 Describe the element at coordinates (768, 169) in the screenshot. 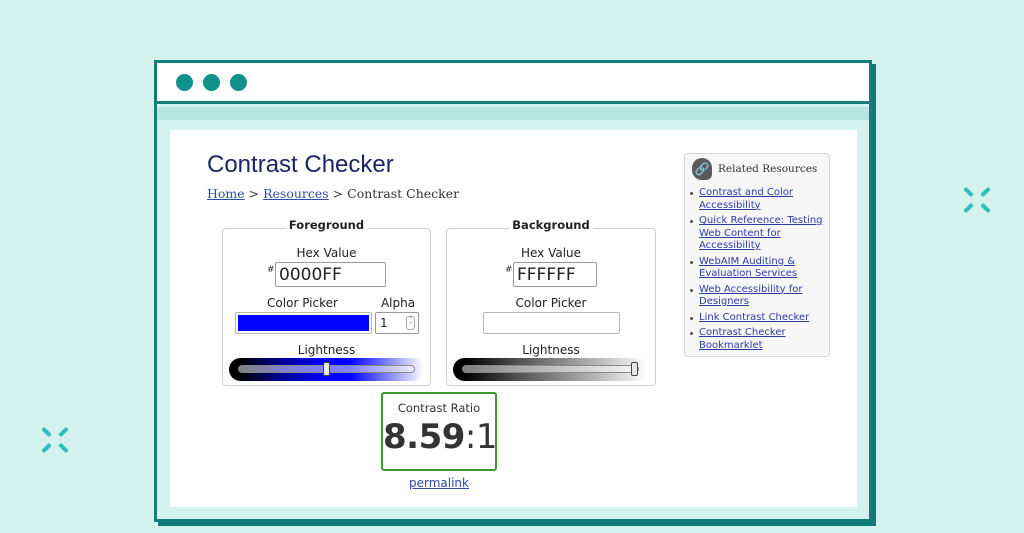

I see `related-resources-title: Related Resources` at that location.